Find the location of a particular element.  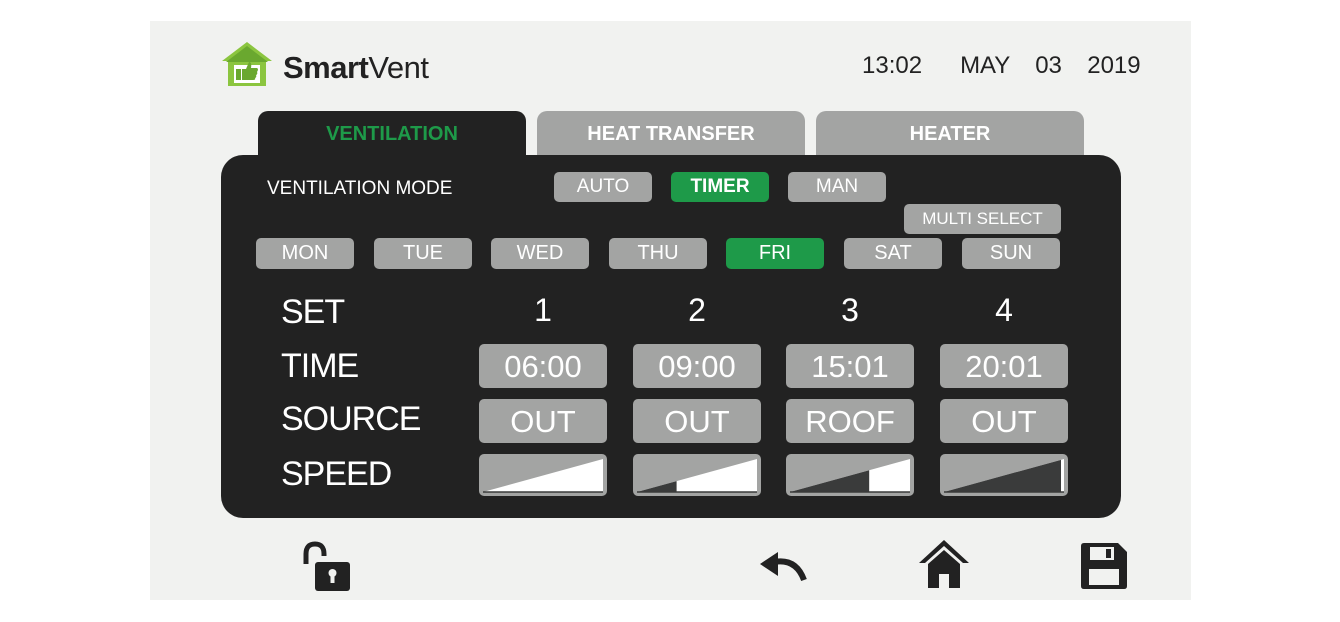

logo is located at coordinates (247, 64).